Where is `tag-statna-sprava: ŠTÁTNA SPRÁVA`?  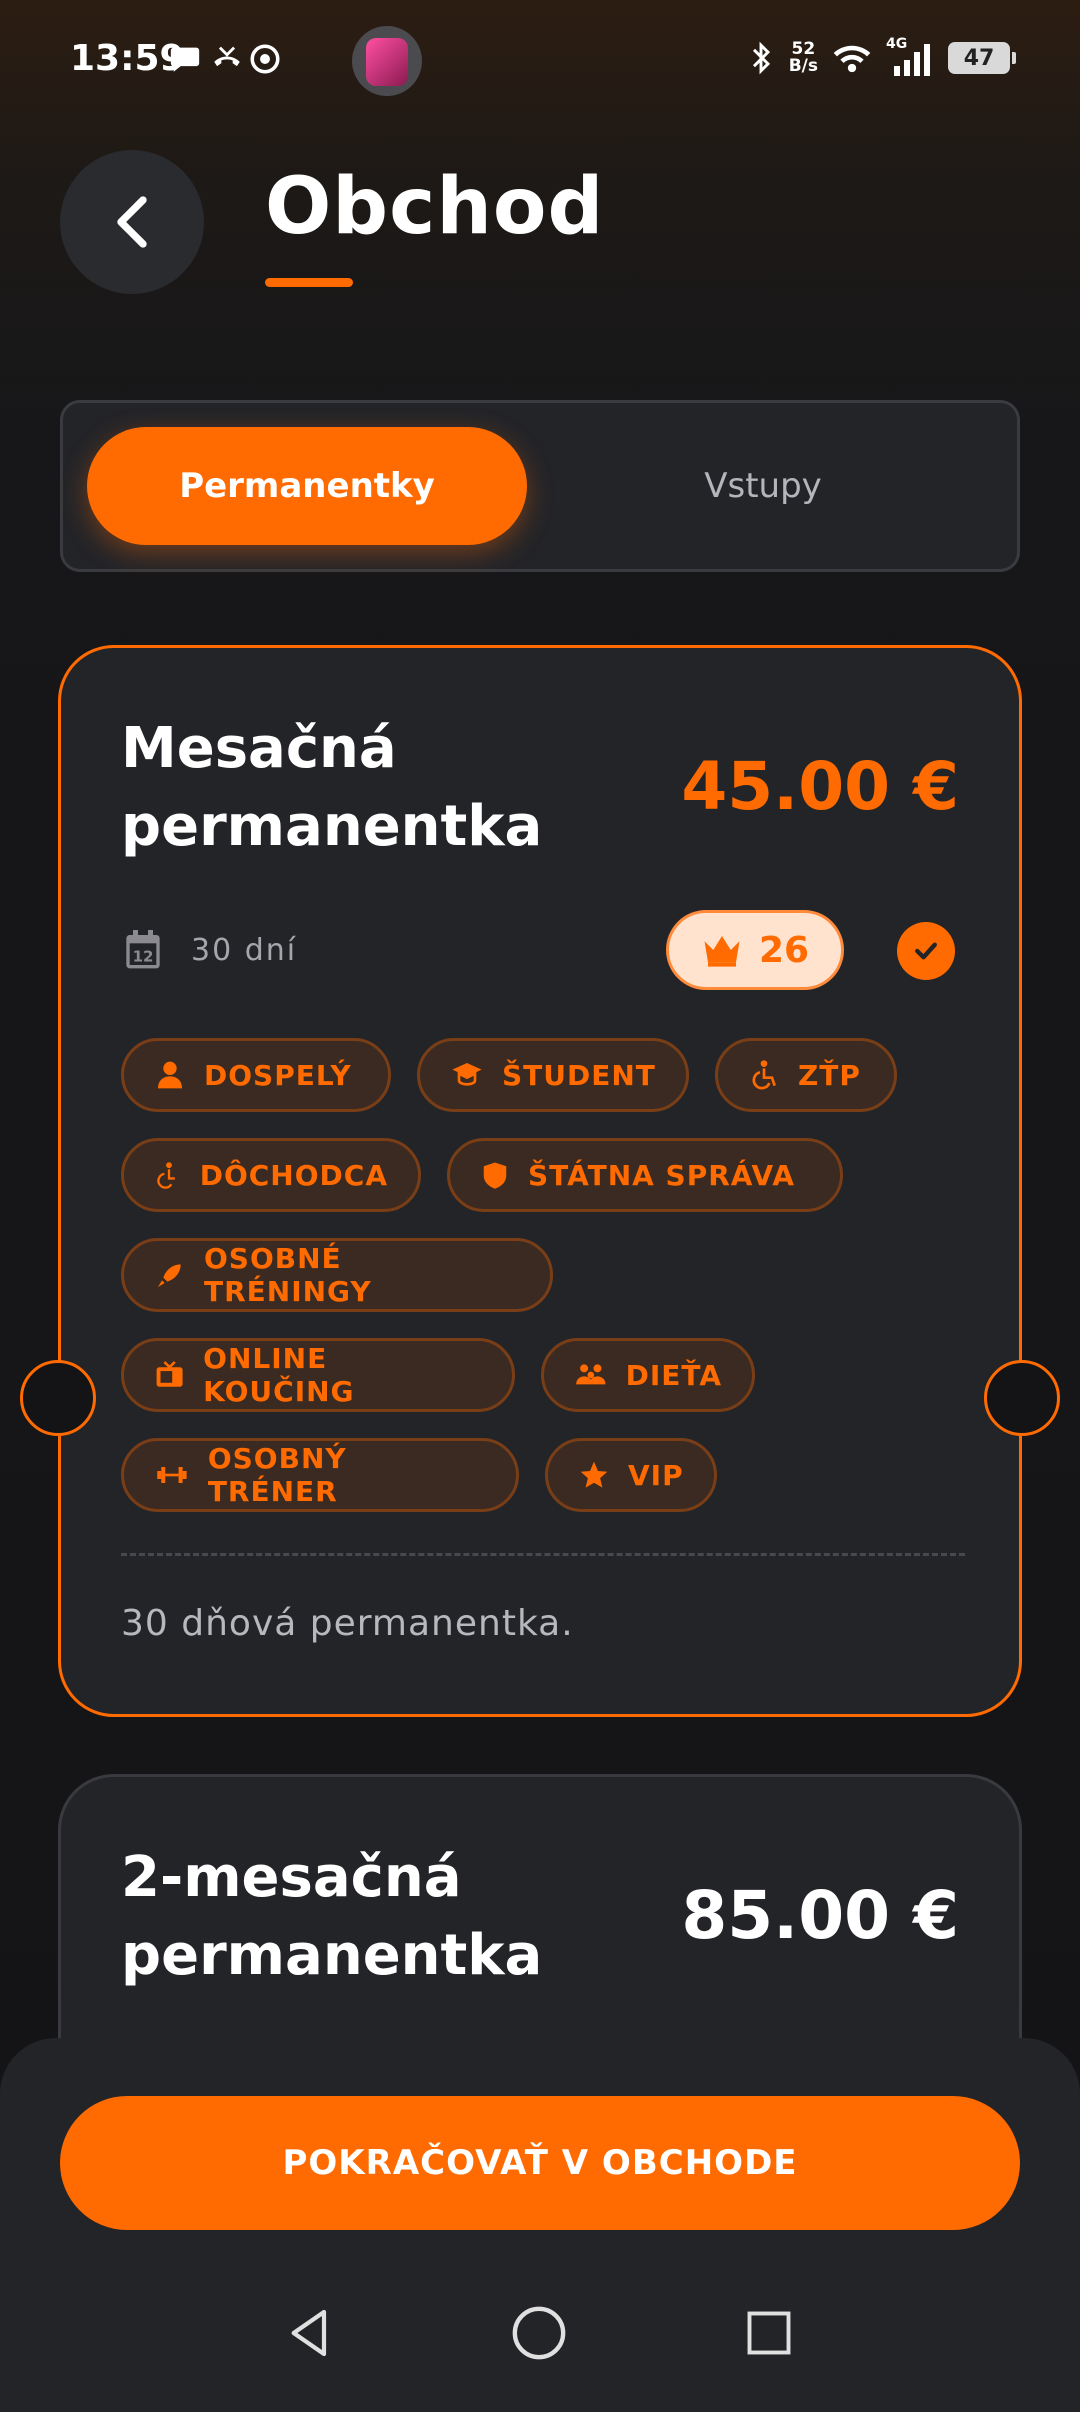 tag-statna-sprava: ŠTÁTNA SPRÁVA is located at coordinates (645, 1175).